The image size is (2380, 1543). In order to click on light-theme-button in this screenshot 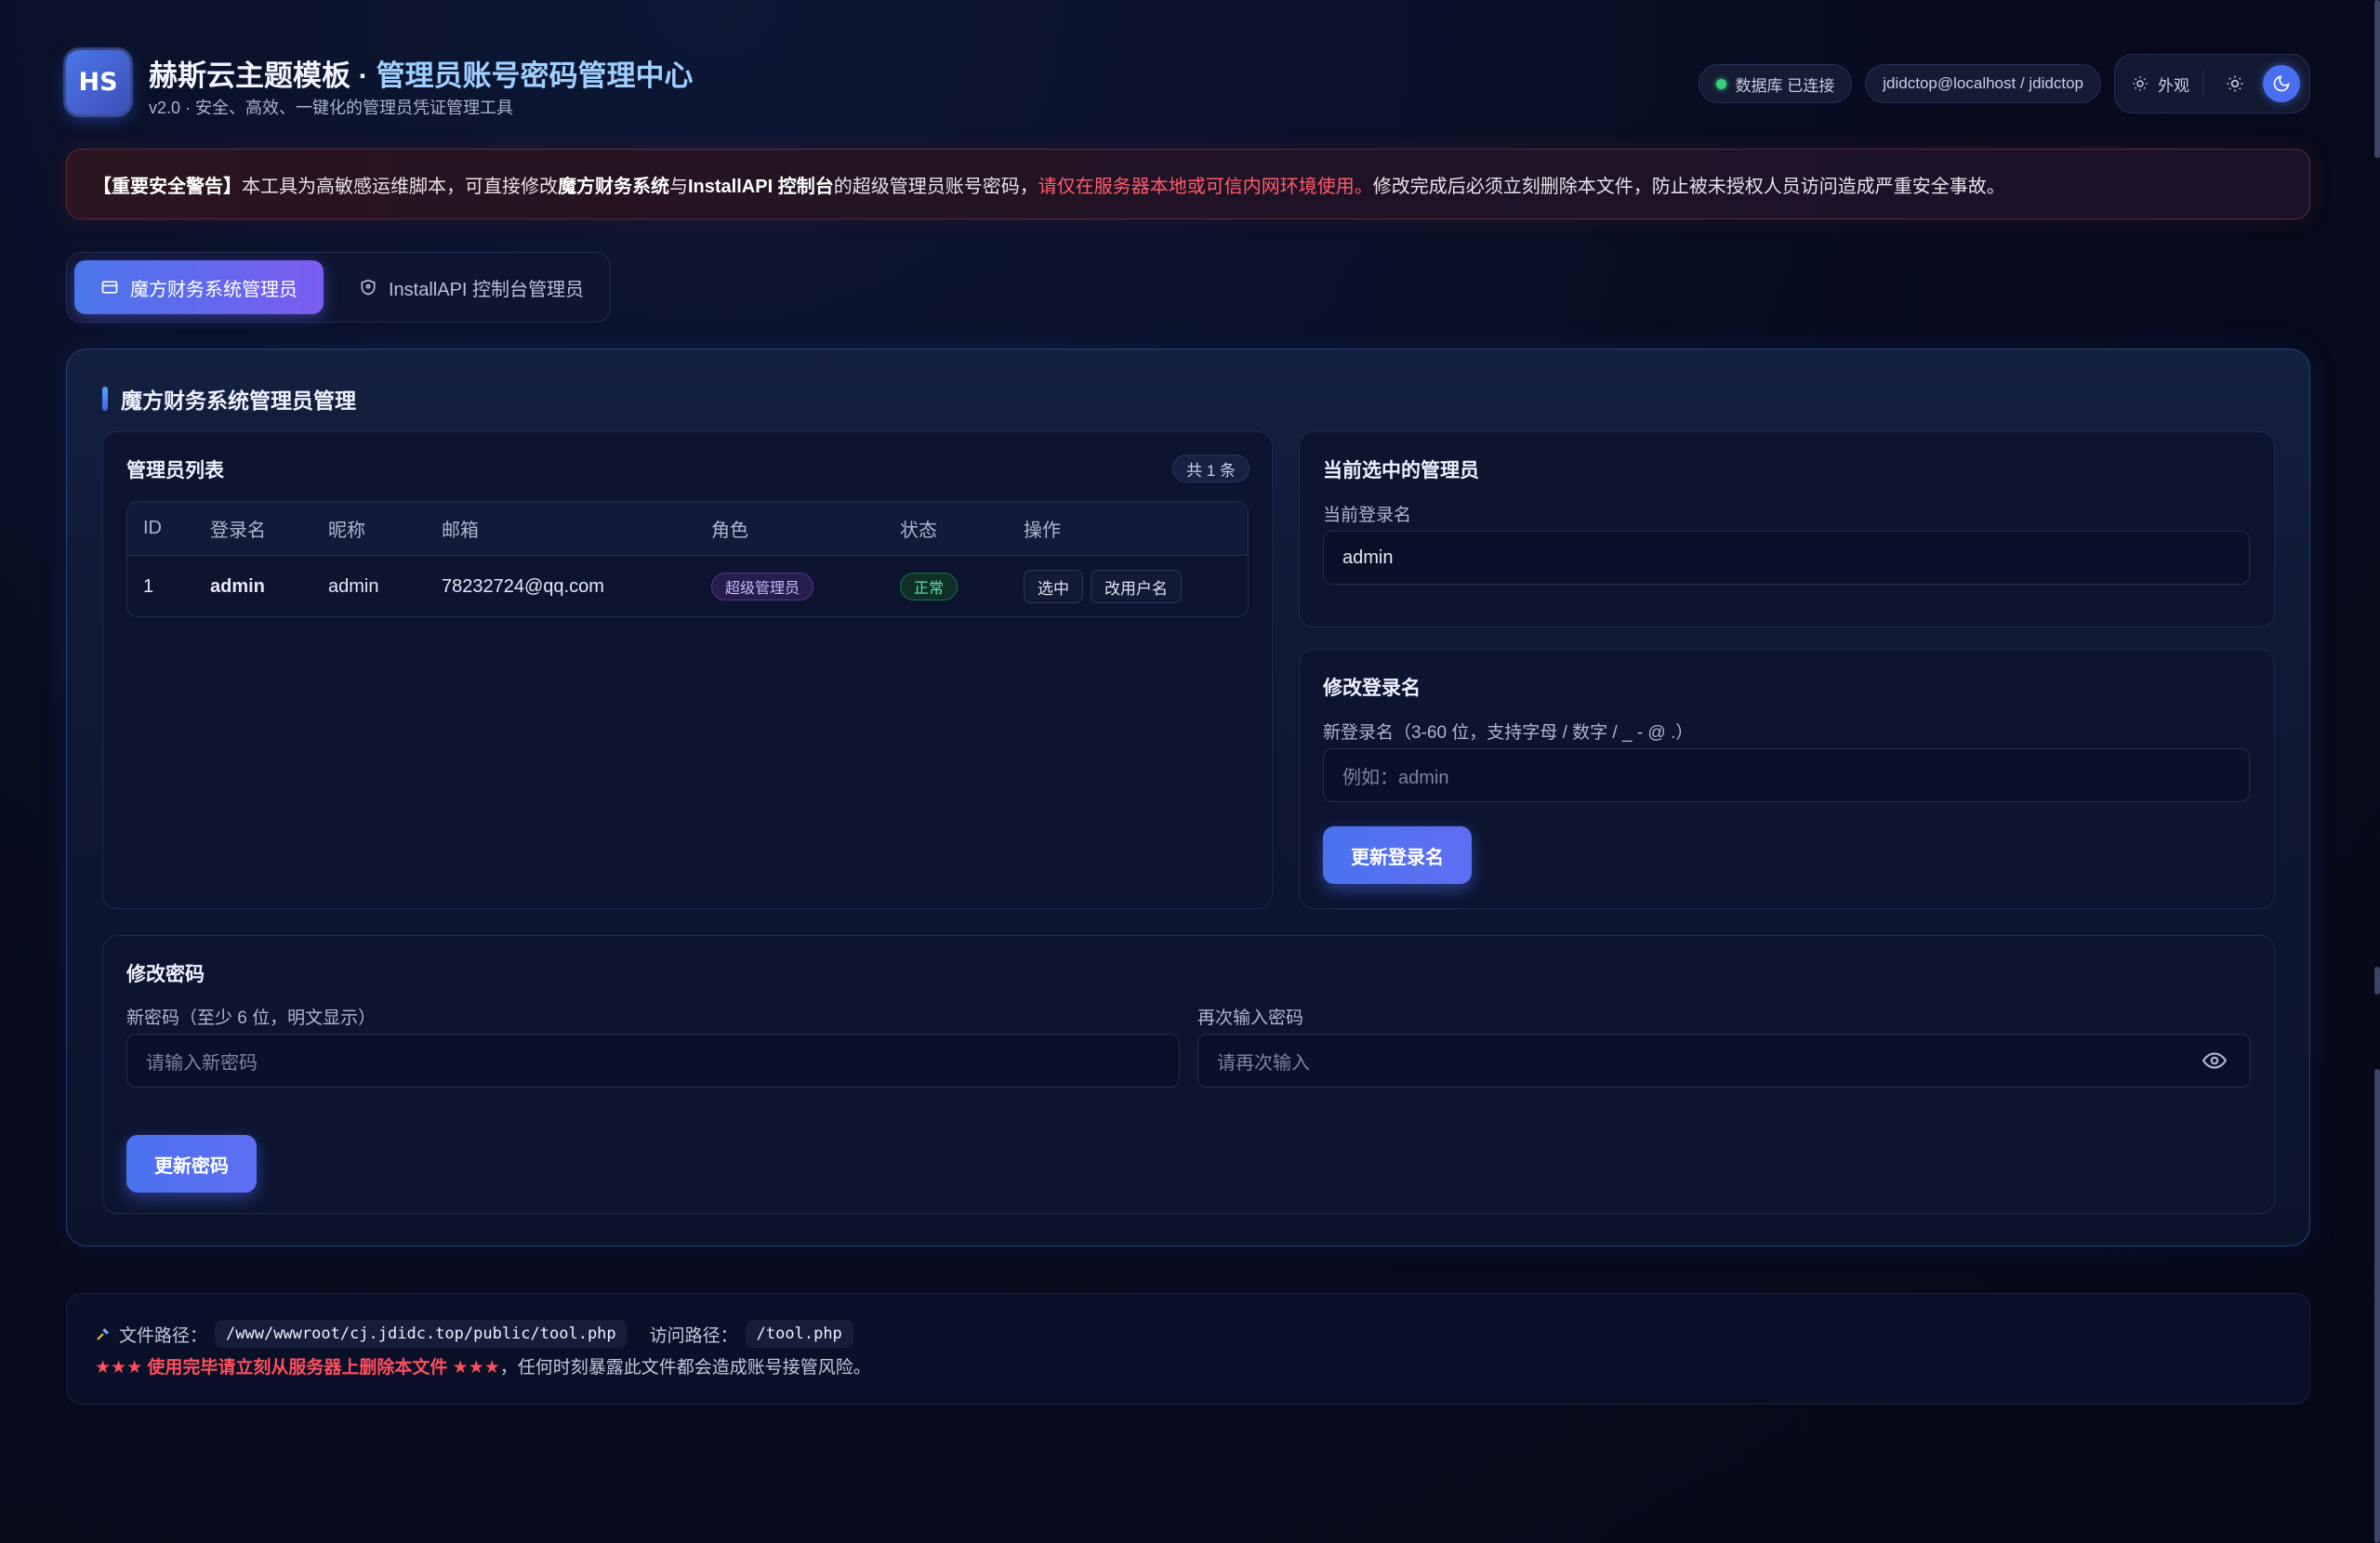, I will do `click(2235, 83)`.